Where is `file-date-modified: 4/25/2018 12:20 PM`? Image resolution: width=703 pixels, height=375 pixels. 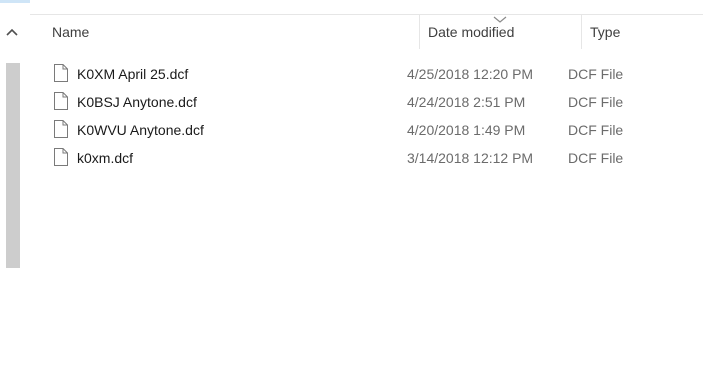
file-date-modified: 4/25/2018 12:20 PM is located at coordinates (470, 74).